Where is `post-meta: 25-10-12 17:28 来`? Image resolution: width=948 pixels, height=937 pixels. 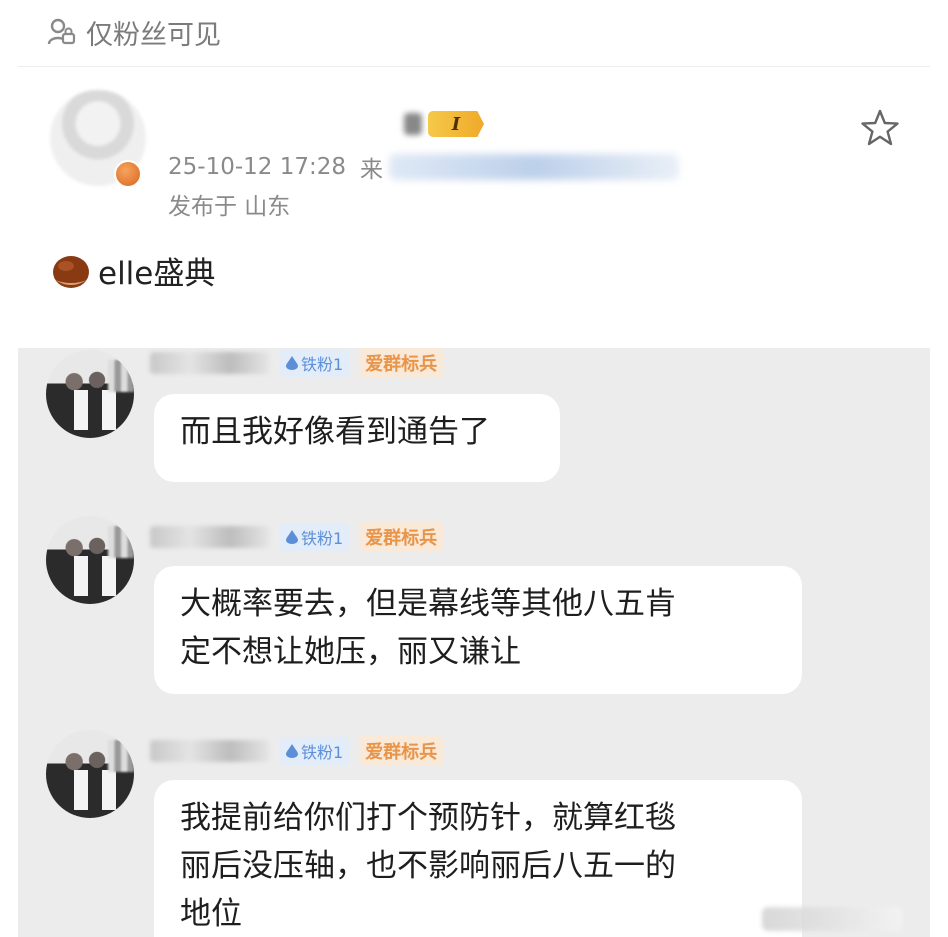
post-meta: 25-10-12 17:28 来 is located at coordinates (423, 167).